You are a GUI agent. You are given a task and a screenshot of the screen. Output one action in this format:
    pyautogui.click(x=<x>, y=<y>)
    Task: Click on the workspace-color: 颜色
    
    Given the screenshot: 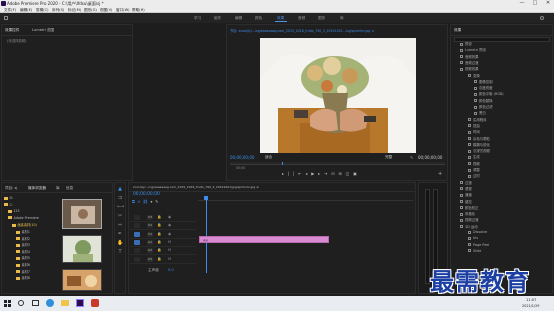 What is the action you would take?
    pyautogui.click(x=258, y=18)
    